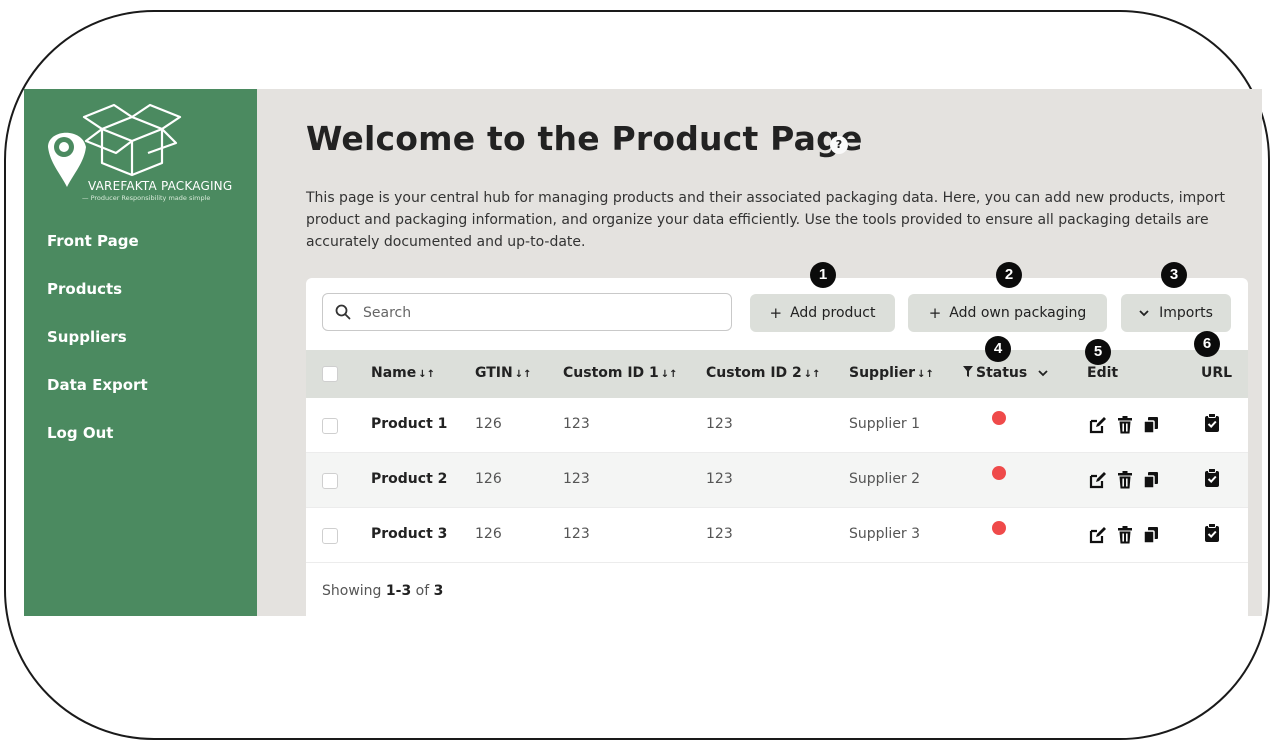 The image size is (1276, 740). Describe the element at coordinates (885, 534) in the screenshot. I see `cell-supplier: Supplier 3` at that location.